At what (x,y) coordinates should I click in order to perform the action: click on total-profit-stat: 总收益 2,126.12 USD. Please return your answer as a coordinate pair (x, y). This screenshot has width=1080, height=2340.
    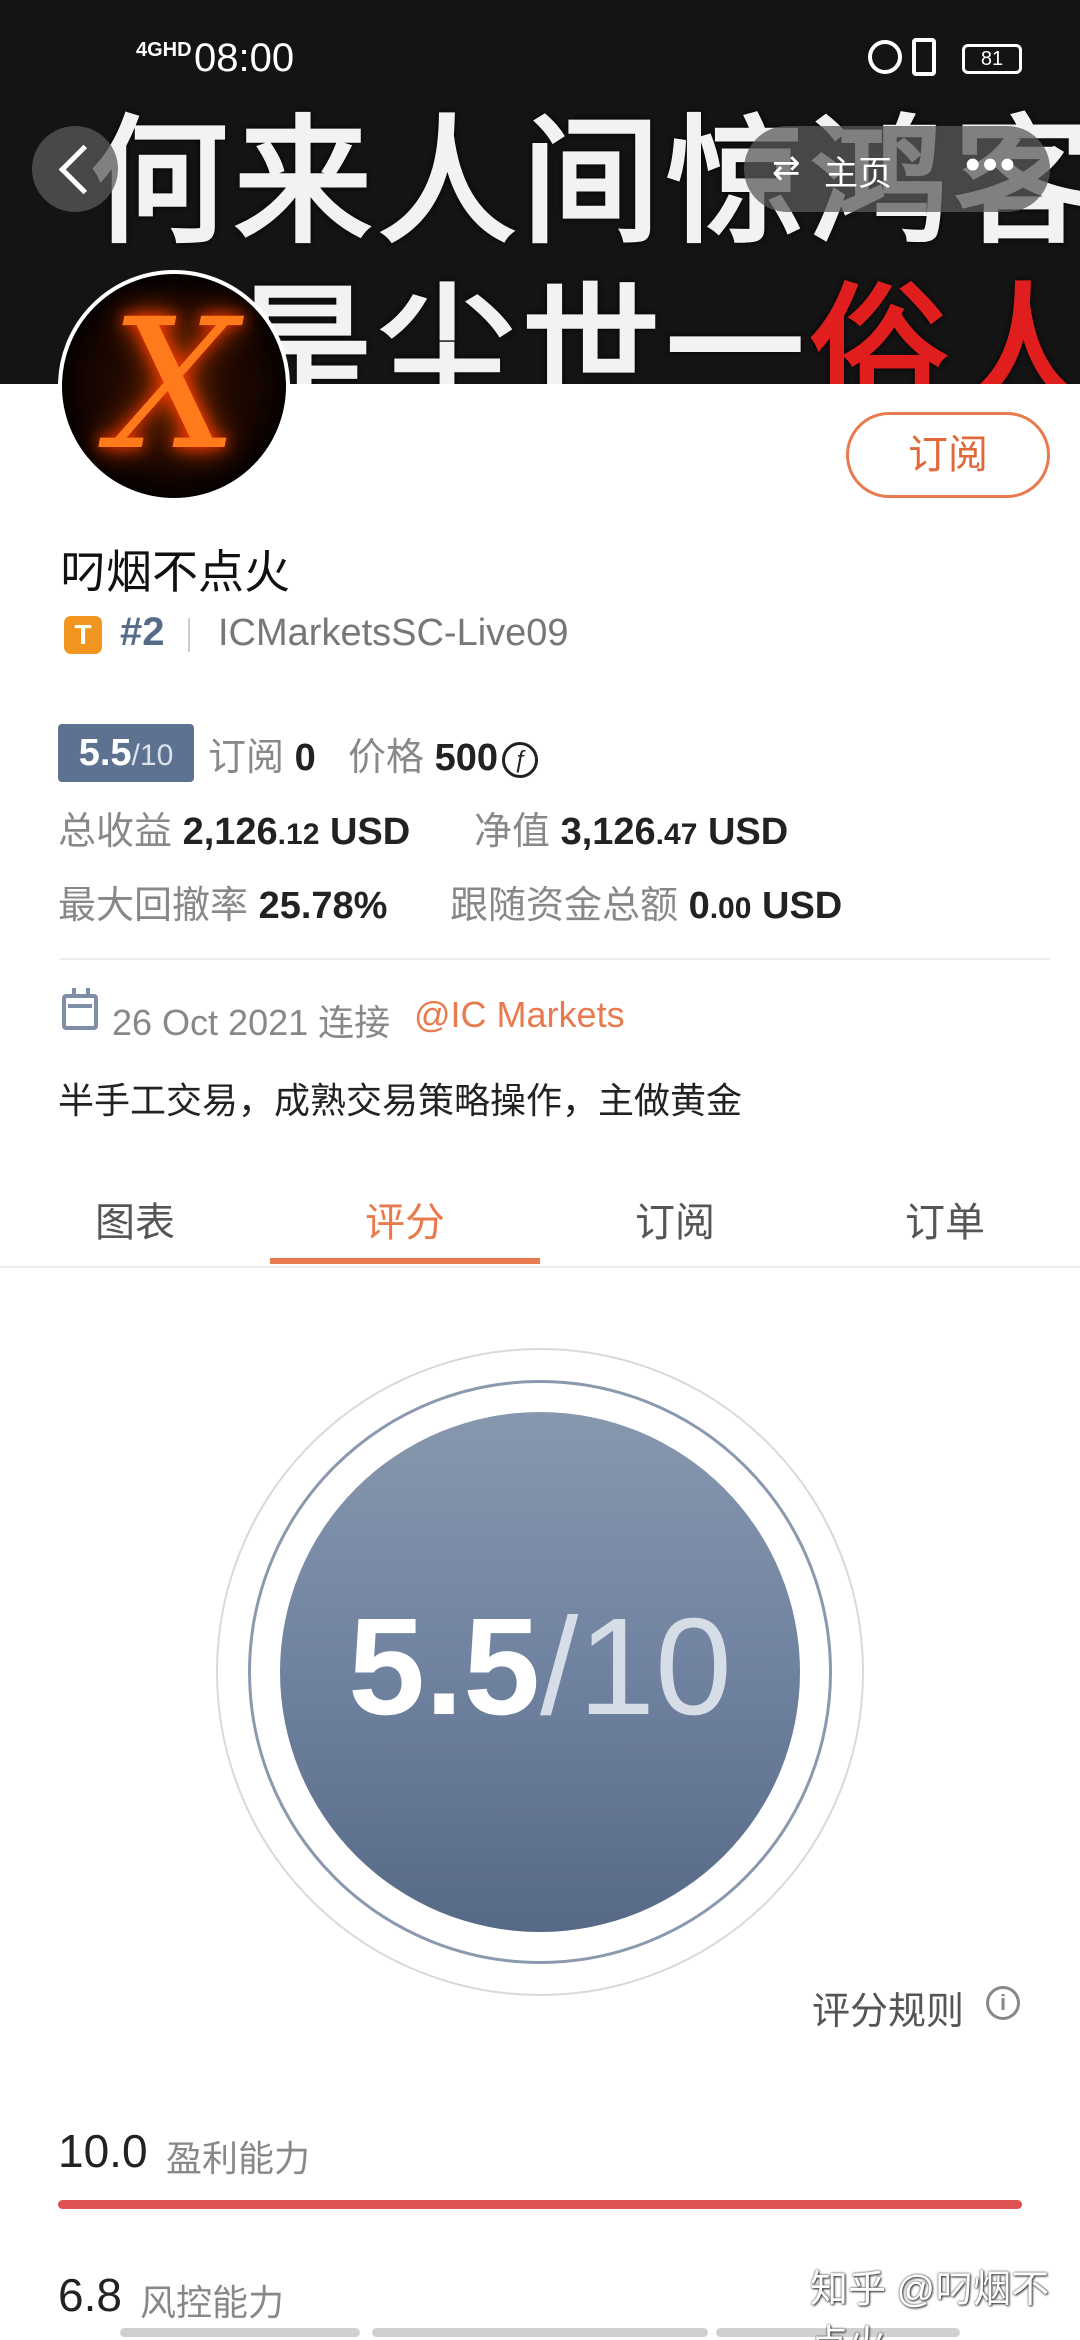
    Looking at the image, I should click on (234, 827).